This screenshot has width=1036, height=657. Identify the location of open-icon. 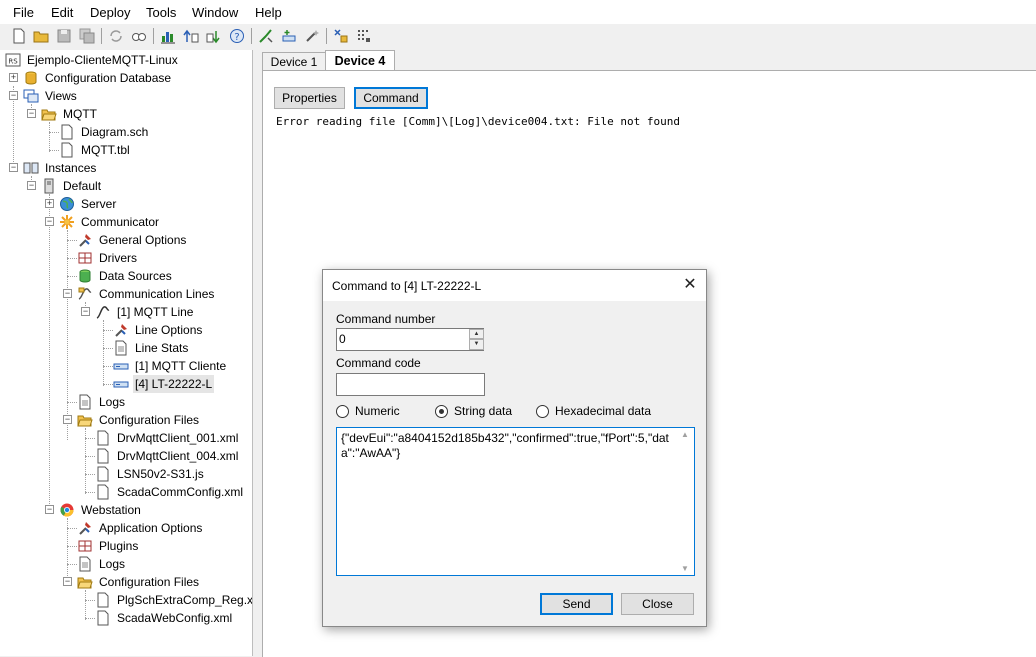
(41, 36).